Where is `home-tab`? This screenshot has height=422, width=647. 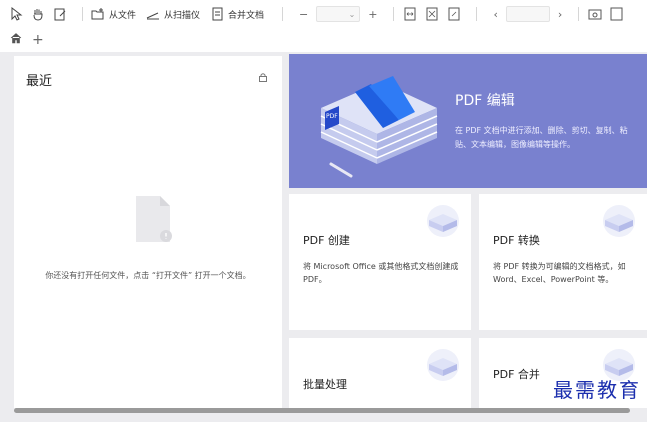
home-tab is located at coordinates (16, 40).